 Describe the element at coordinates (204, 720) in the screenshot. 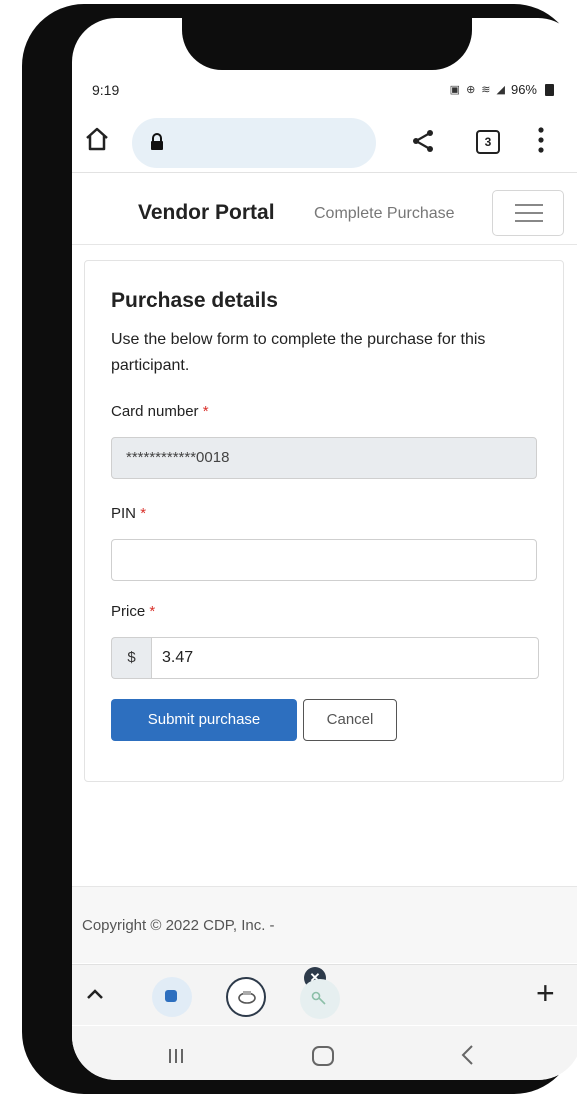

I see `submit-purchase-button: Submit purchase` at that location.